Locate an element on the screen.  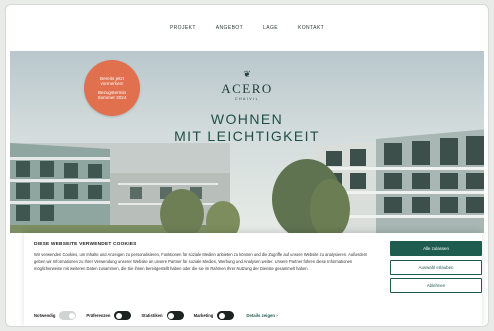
toggle-switch-notwendig is located at coordinates (68, 315).